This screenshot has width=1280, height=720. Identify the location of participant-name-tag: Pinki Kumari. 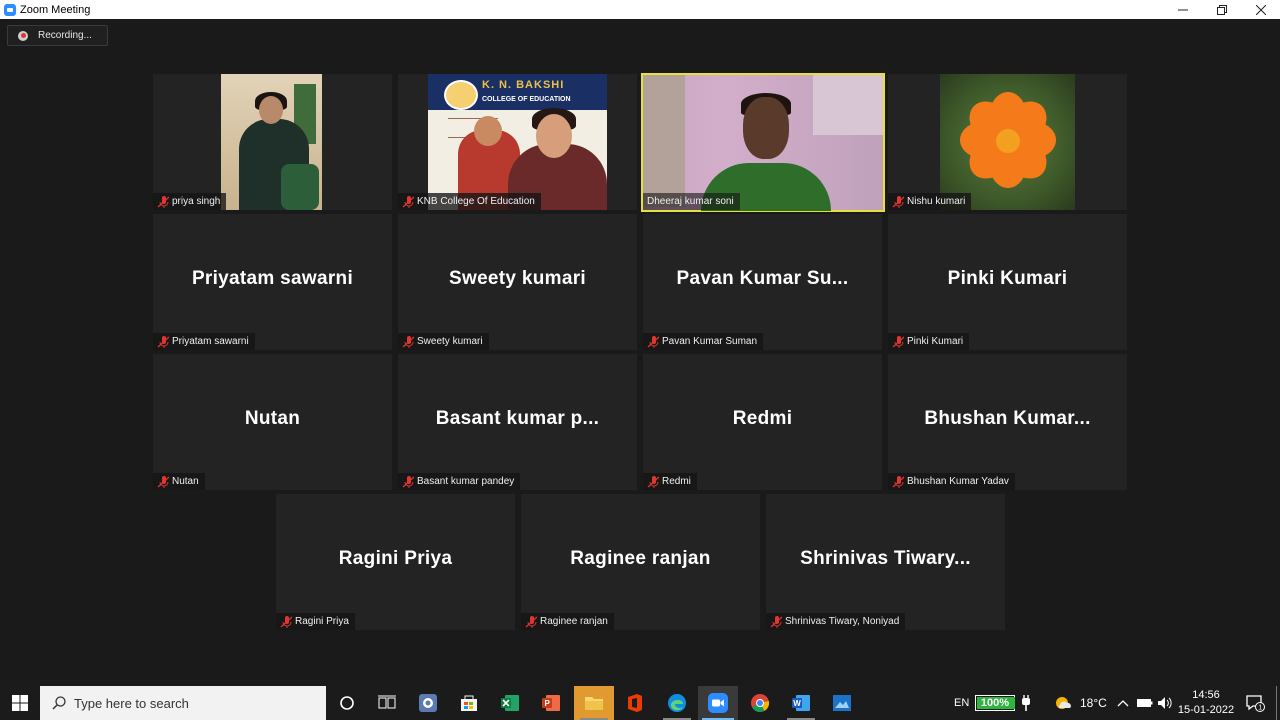
(929, 341).